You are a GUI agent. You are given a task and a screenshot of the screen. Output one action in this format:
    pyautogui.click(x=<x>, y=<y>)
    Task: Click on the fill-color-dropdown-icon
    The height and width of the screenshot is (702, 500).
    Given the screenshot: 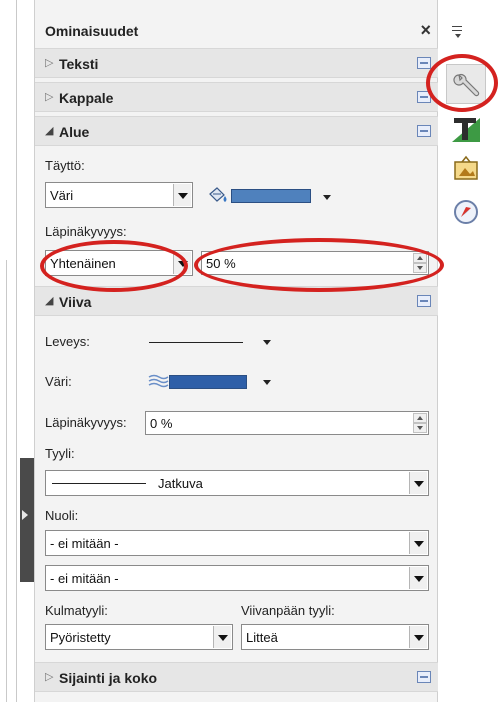 What is the action you would take?
    pyautogui.click(x=327, y=197)
    